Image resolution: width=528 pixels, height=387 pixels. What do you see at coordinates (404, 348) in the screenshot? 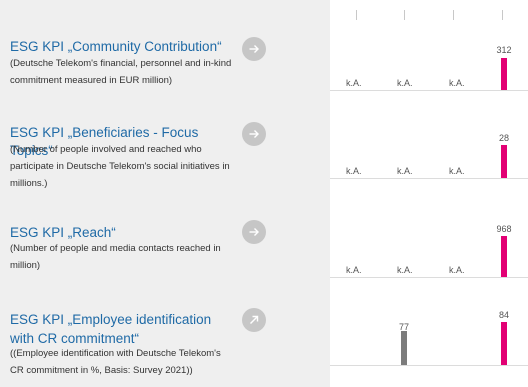
I see `prior-year-bar` at bounding box center [404, 348].